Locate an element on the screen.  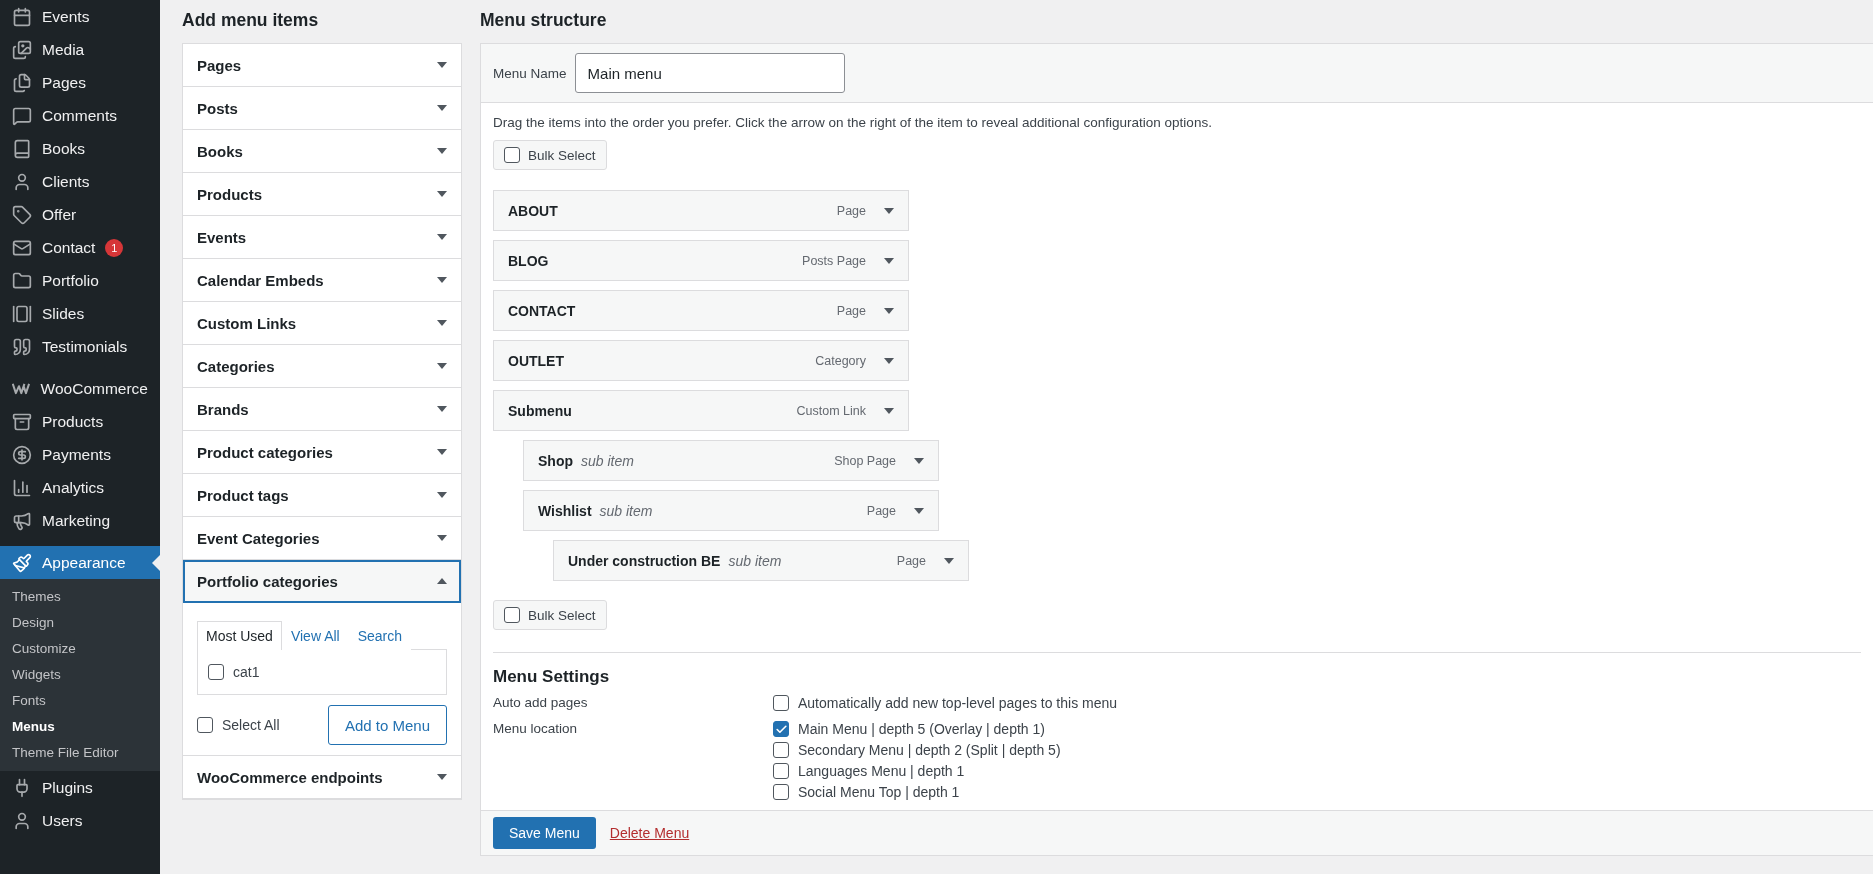
slides-icon is located at coordinates (22, 313).